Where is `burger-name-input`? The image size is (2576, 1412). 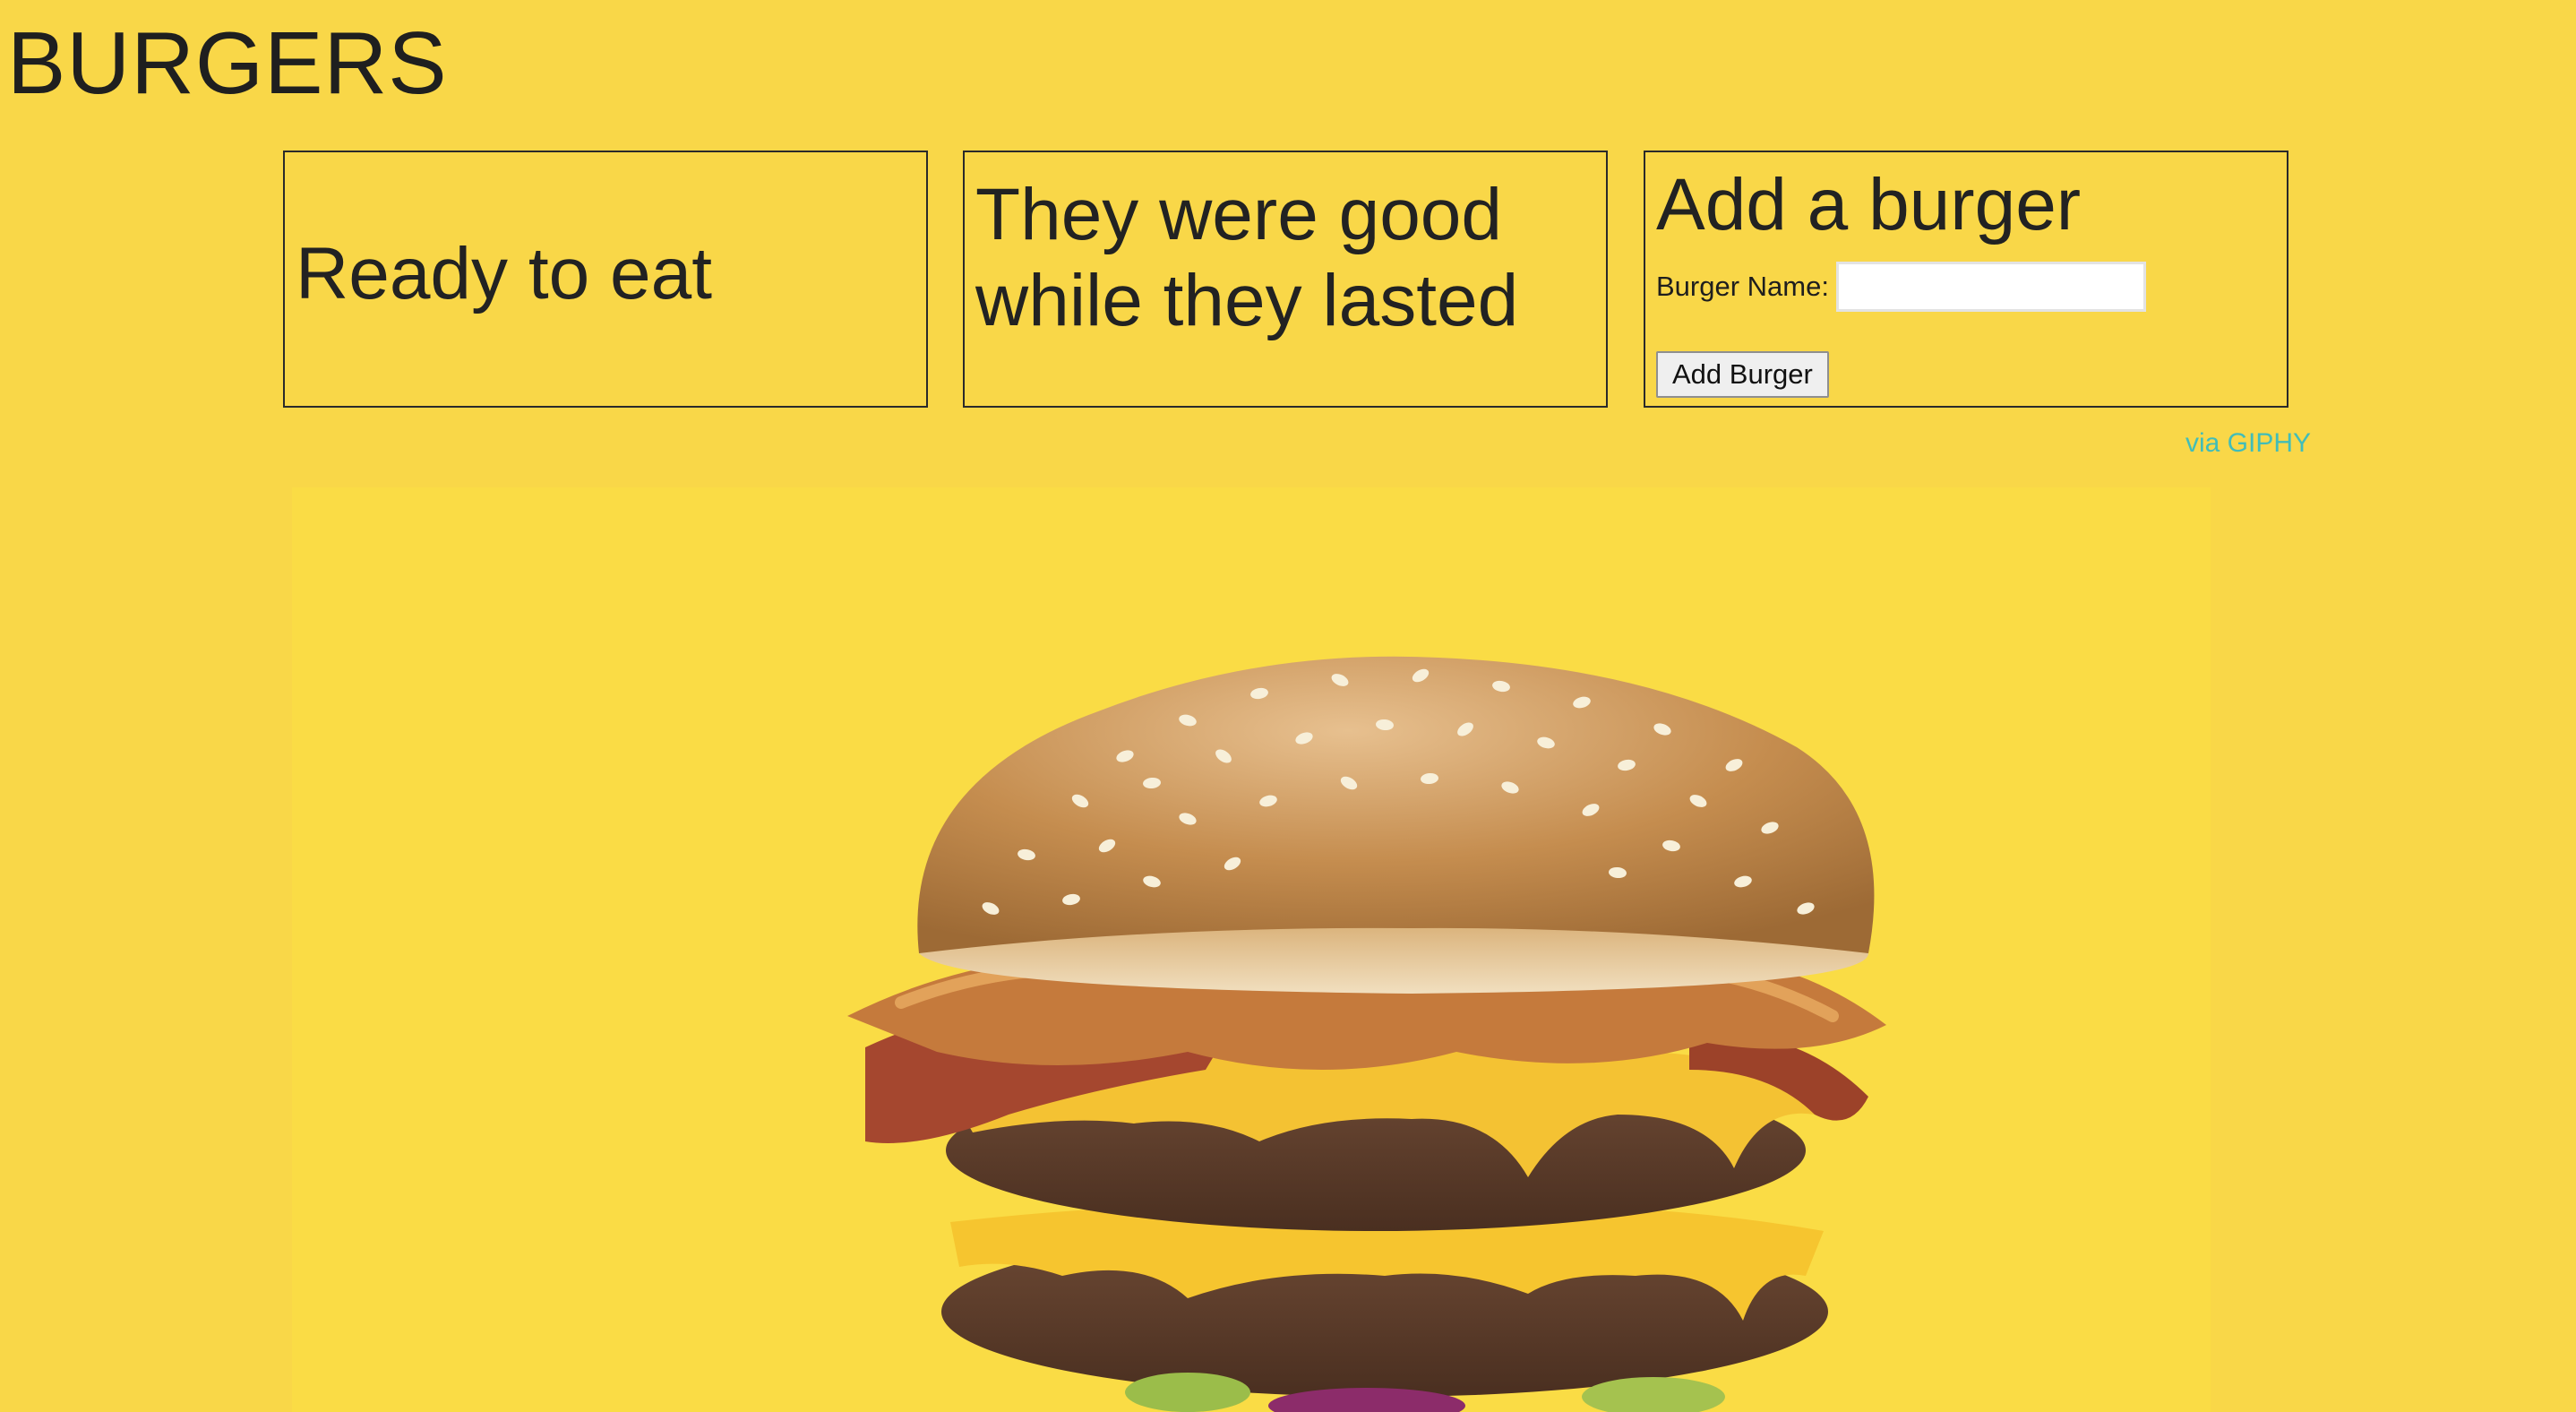 burger-name-input is located at coordinates (1990, 287).